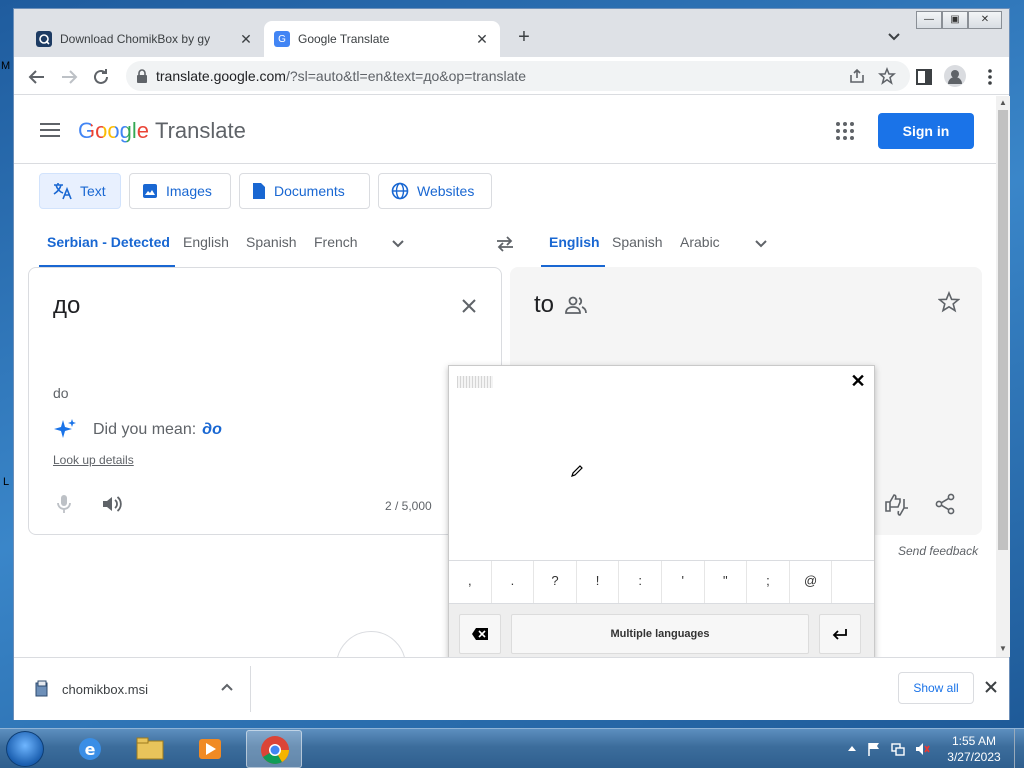 The height and width of the screenshot is (768, 1024). I want to click on show-desktop-button, so click(1019, 748).